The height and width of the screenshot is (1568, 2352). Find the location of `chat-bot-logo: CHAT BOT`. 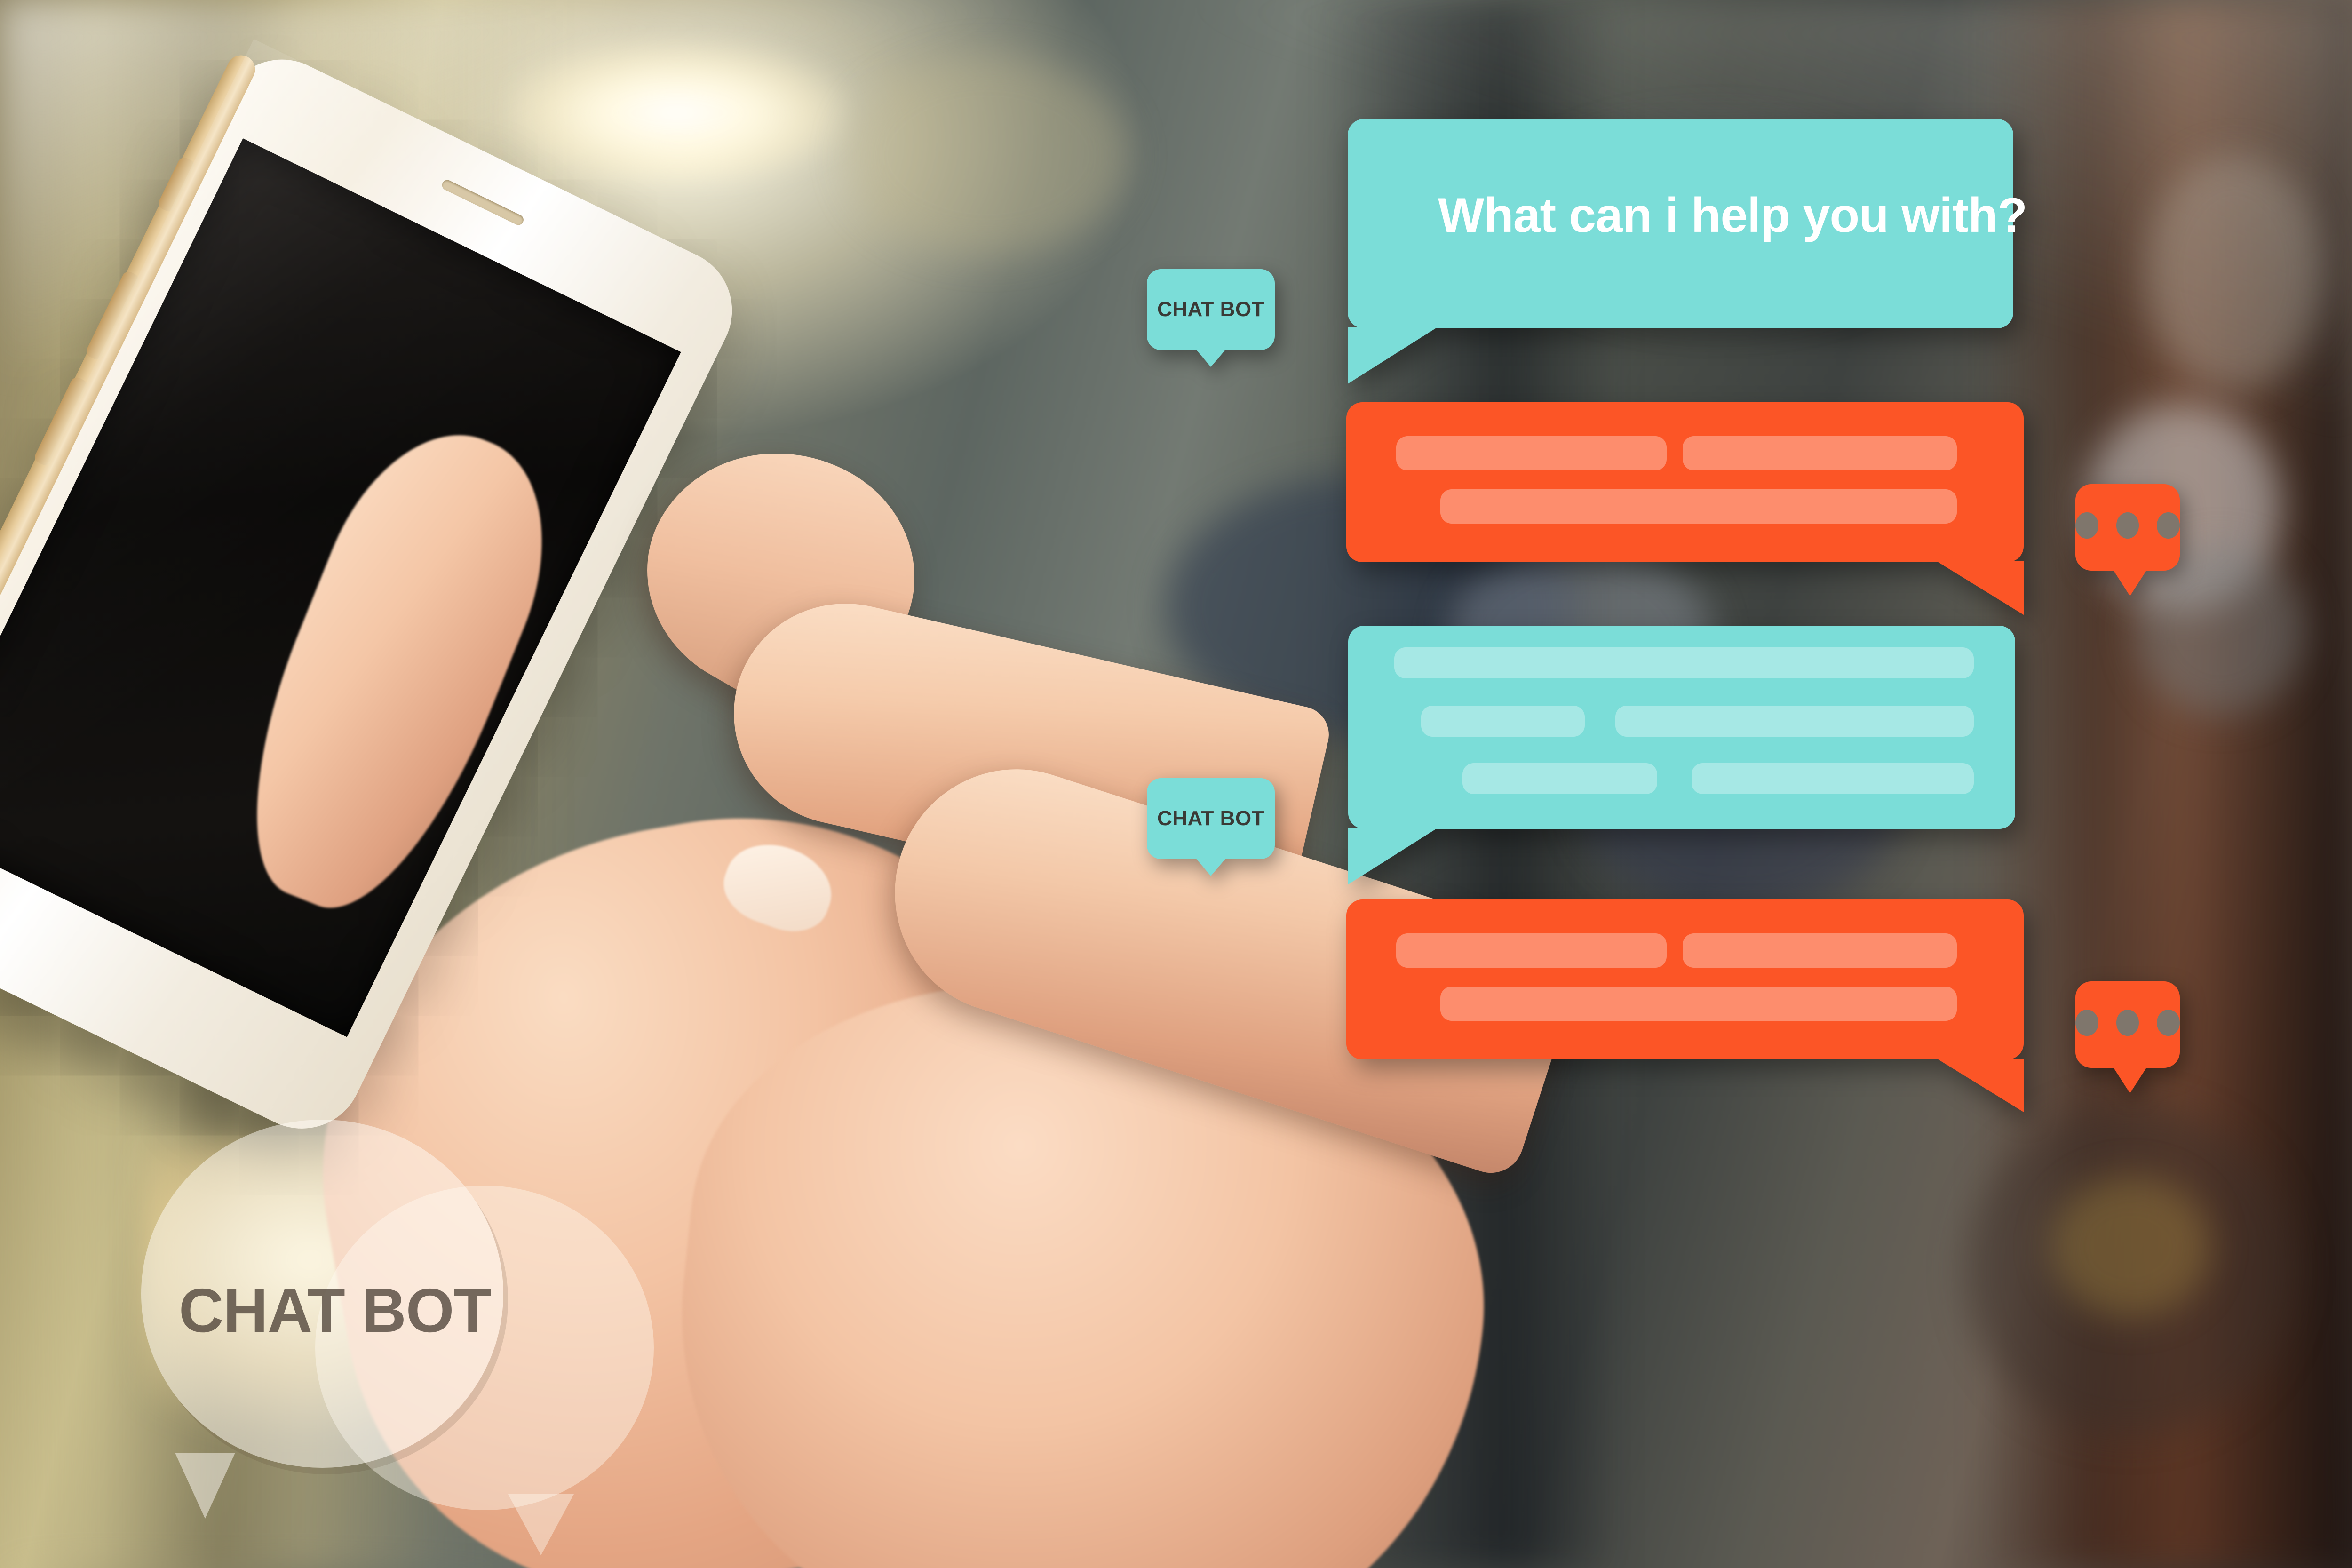

chat-bot-logo: CHAT BOT is located at coordinates (435, 1337).